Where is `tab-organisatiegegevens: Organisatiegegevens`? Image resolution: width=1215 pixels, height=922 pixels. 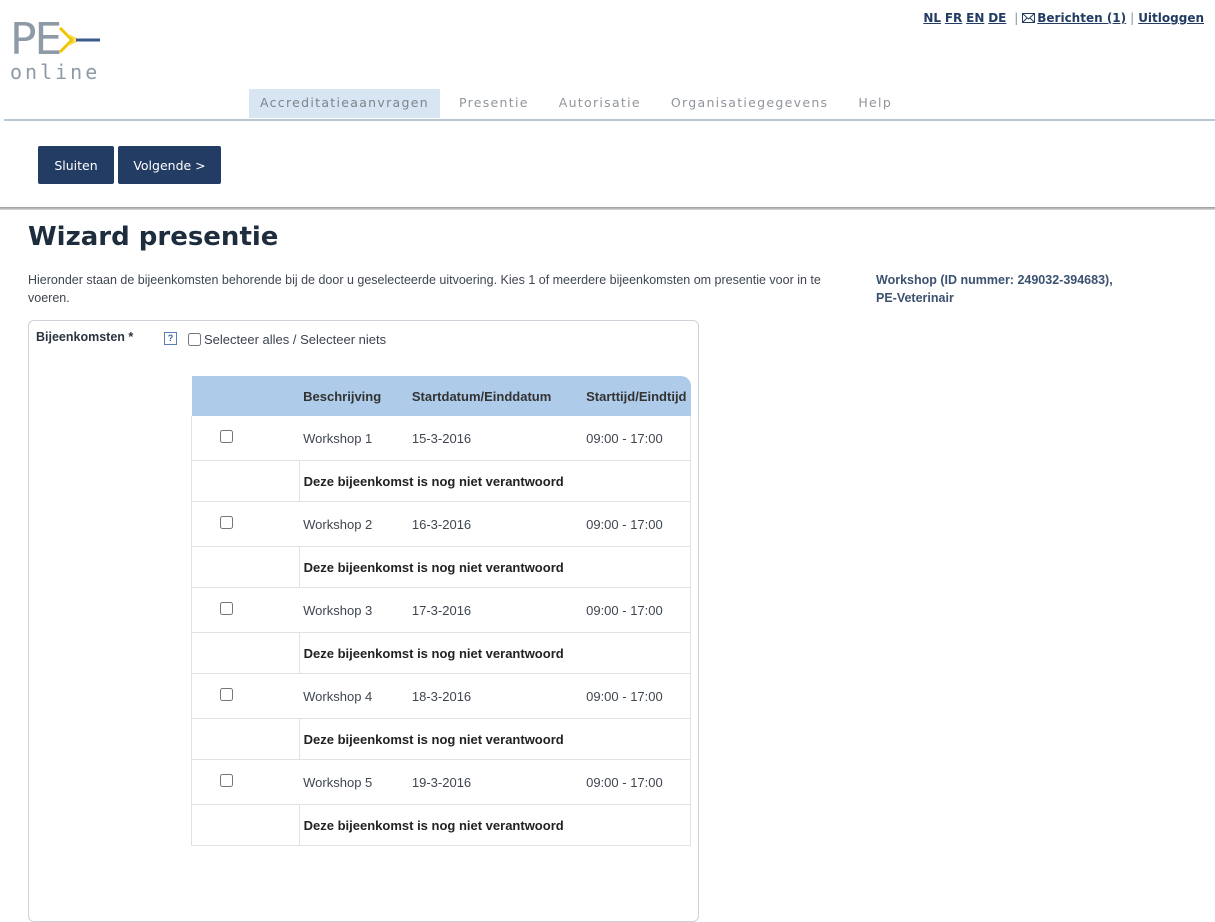
tab-organisatiegegevens: Organisatiegegevens is located at coordinates (749, 103).